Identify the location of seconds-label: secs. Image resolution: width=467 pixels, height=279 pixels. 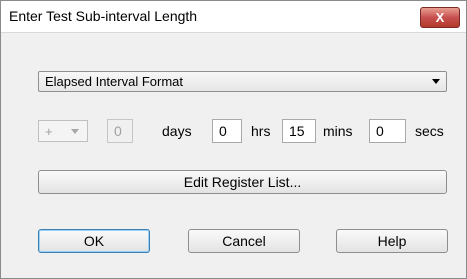
(429, 131).